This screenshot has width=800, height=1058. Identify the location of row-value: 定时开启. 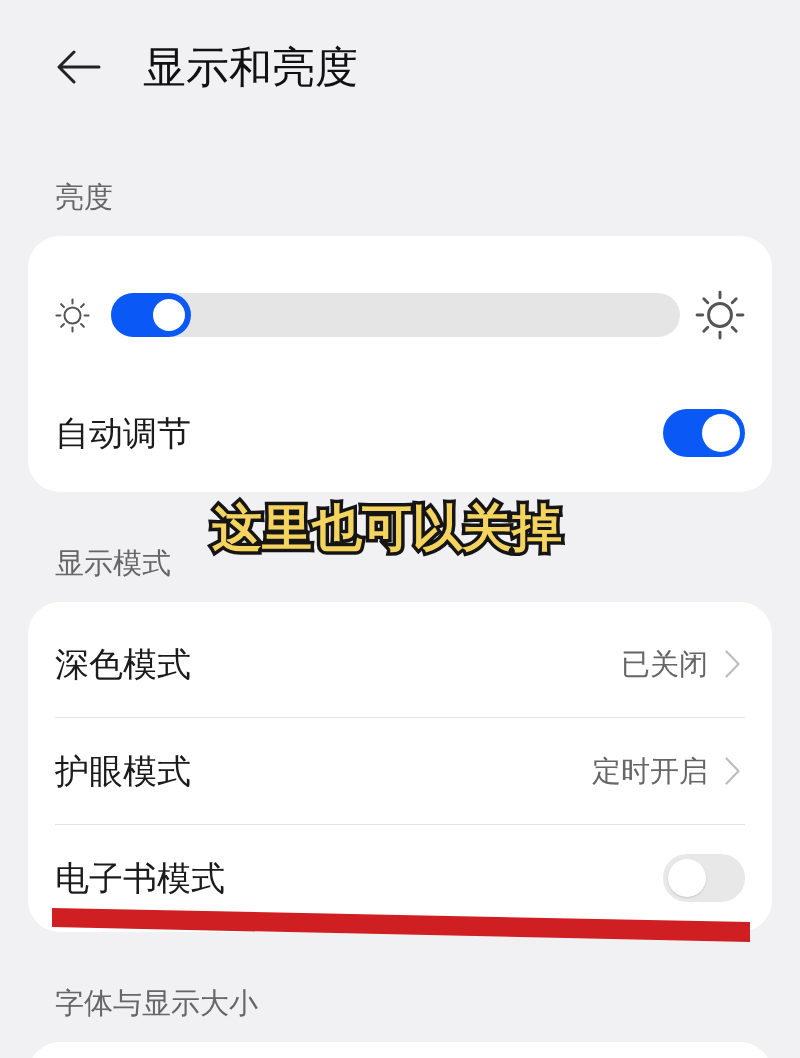
(650, 771).